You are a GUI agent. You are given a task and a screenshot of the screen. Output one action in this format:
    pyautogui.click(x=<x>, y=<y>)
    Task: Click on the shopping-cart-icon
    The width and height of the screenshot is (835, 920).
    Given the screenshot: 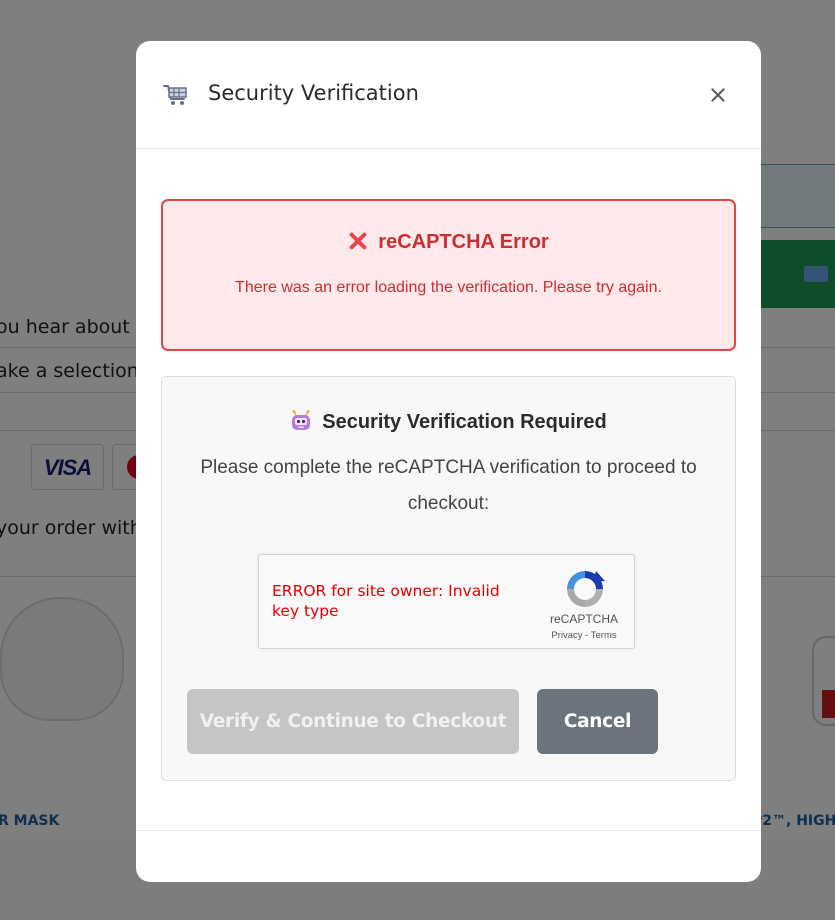 What is the action you would take?
    pyautogui.click(x=175, y=95)
    